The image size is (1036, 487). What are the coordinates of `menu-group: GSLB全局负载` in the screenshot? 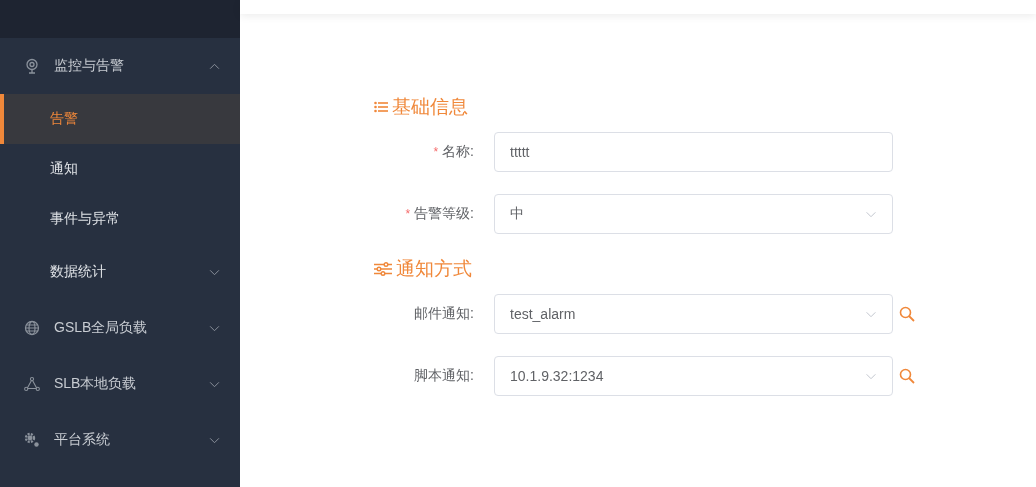 It's located at (120, 328).